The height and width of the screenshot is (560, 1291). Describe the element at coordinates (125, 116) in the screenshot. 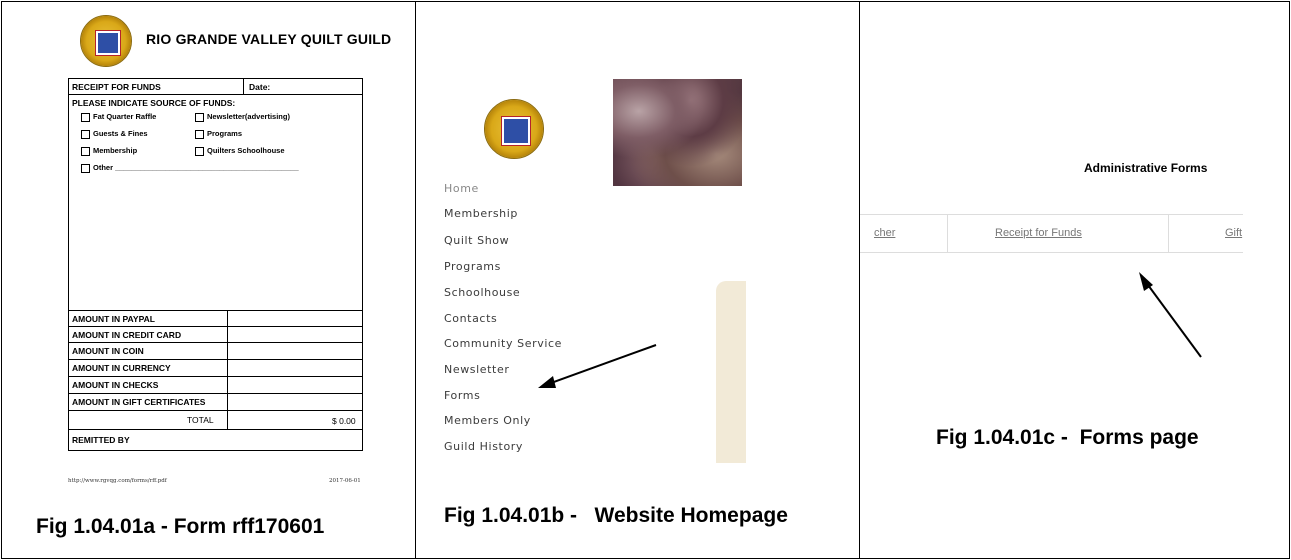

I see `checkbox-label: Fat Quarter Raffle` at that location.